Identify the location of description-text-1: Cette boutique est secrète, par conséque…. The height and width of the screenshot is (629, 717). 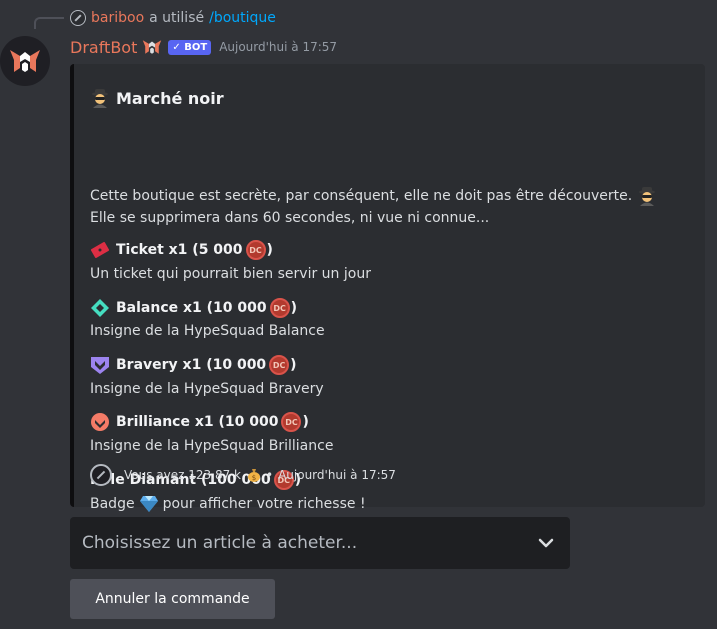
(361, 196).